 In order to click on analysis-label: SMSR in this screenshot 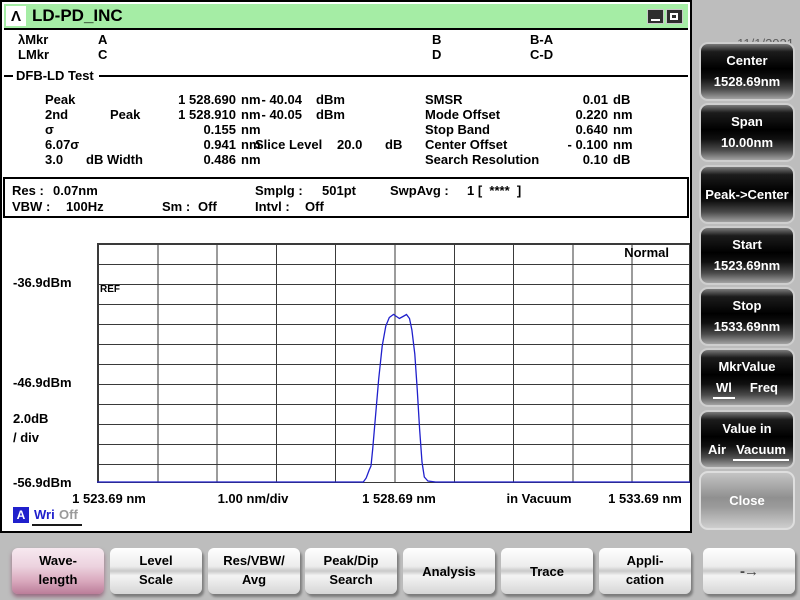, I will do `click(444, 99)`.